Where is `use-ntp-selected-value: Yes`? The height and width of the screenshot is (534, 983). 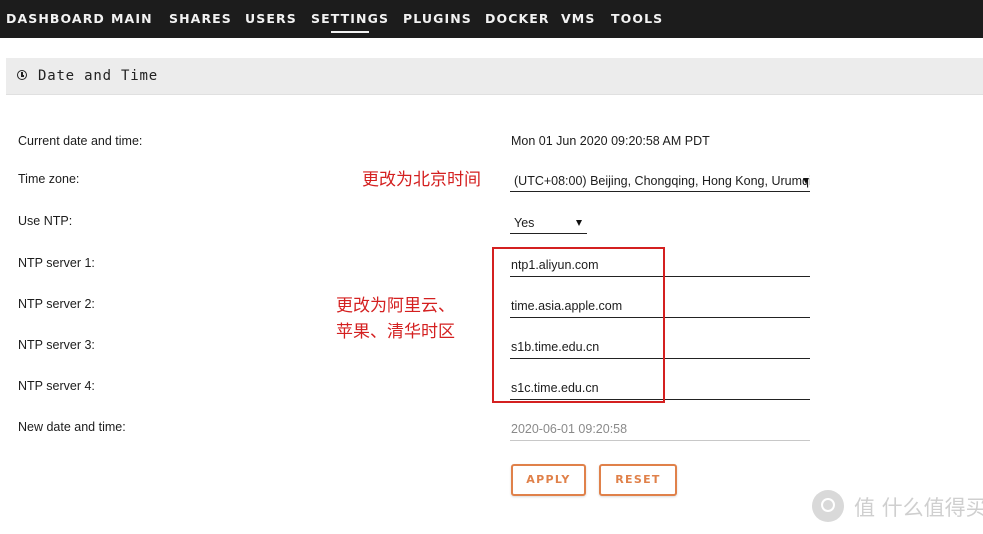
use-ntp-selected-value: Yes is located at coordinates (524, 223).